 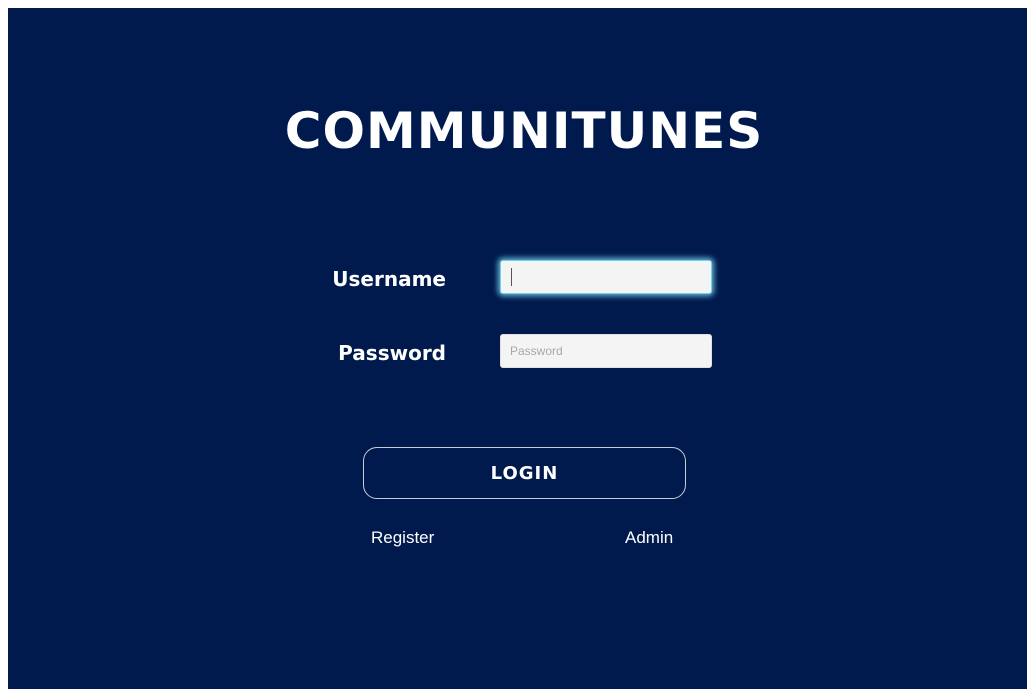 I want to click on username-input, so click(x=606, y=277).